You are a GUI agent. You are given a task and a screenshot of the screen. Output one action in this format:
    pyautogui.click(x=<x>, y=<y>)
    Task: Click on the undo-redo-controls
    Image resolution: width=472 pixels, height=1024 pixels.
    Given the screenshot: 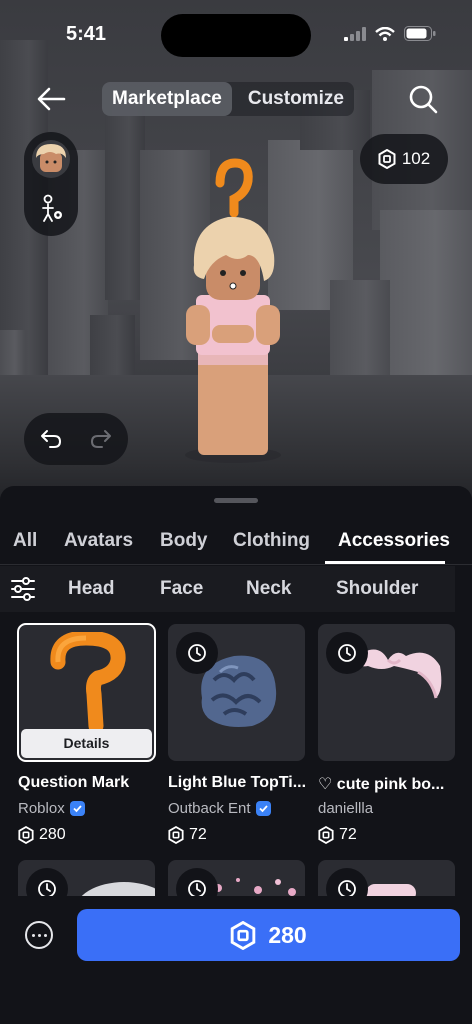 What is the action you would take?
    pyautogui.click(x=76, y=439)
    